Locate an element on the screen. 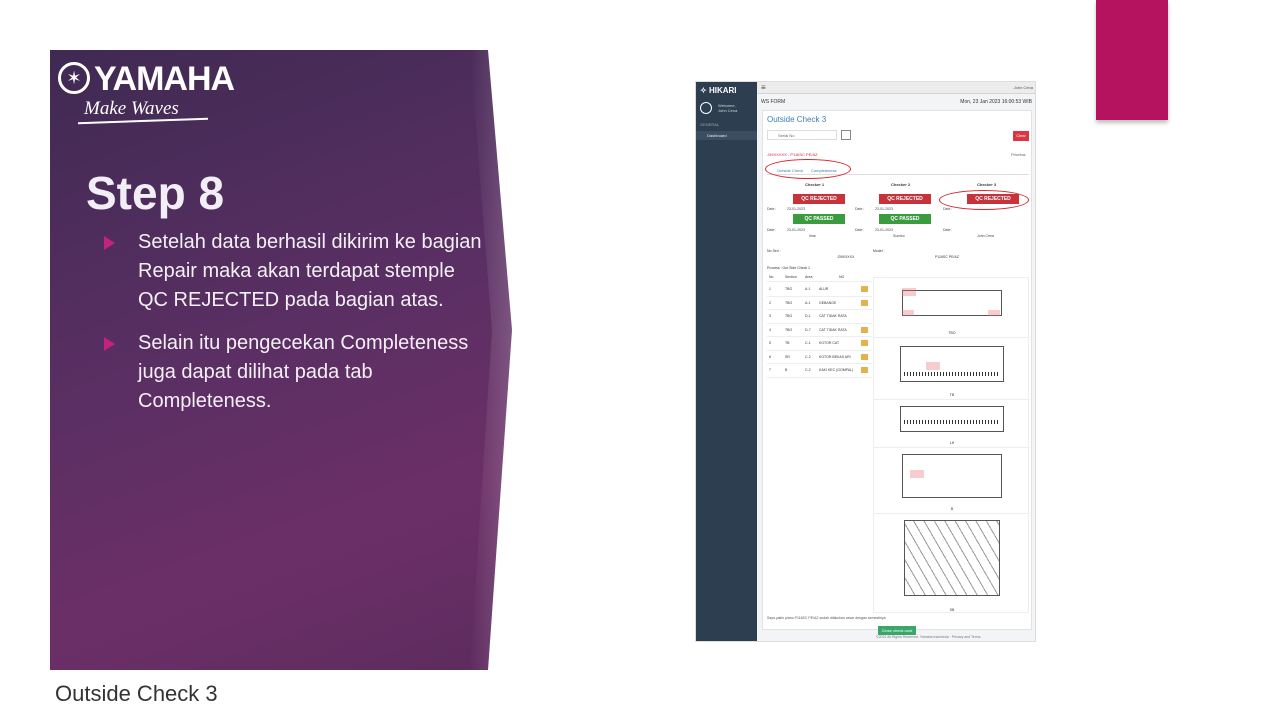  table-row: 6 SR C-2 KOTOR BEKAS ARI is located at coordinates (819, 357).